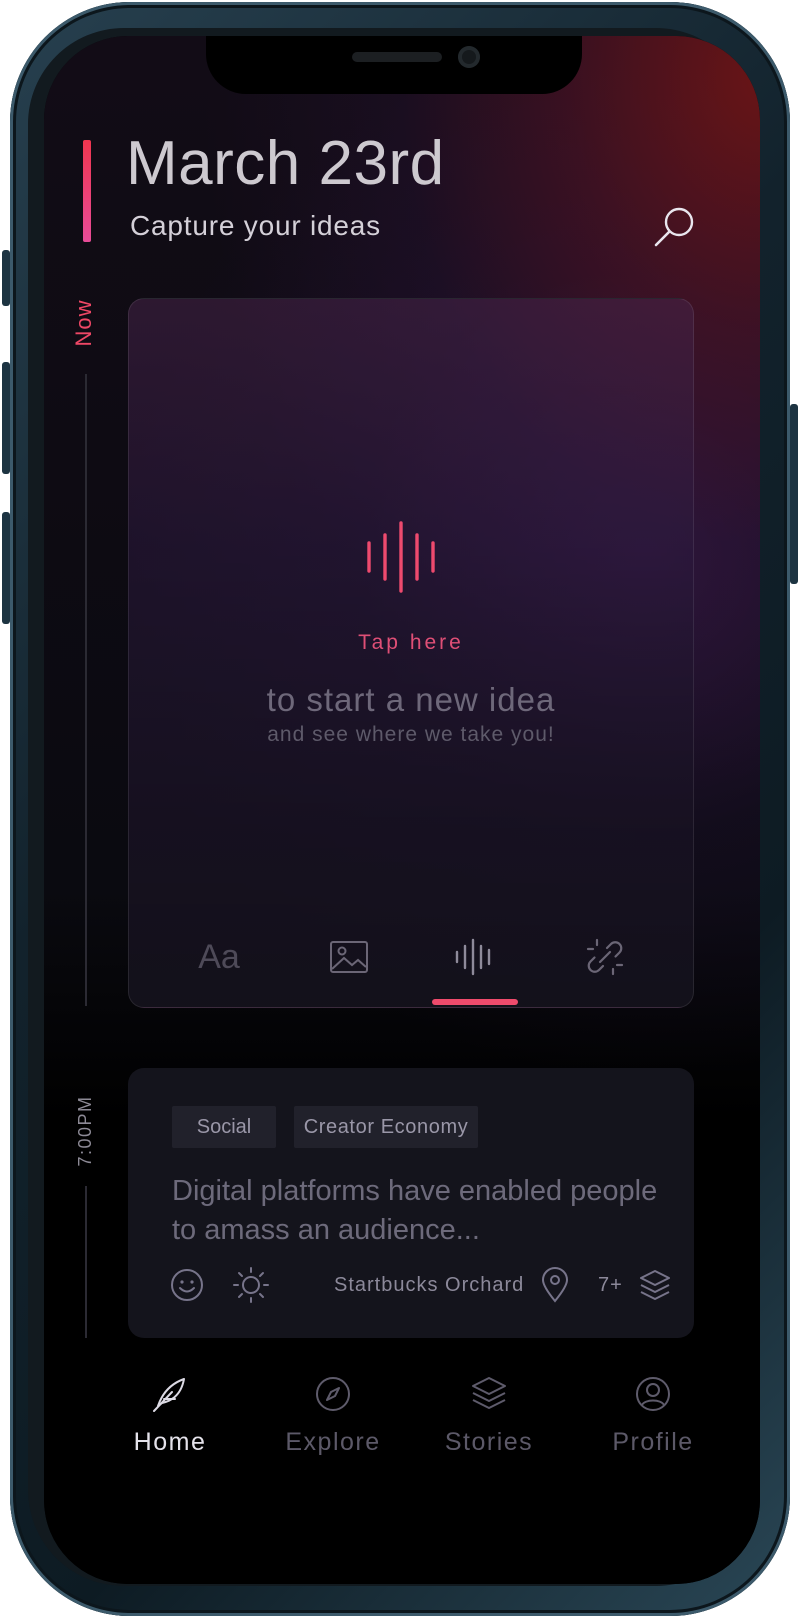 Image resolution: width=800 pixels, height=1619 pixels. I want to click on new-idea-prompt: to start a new idea, so click(411, 699).